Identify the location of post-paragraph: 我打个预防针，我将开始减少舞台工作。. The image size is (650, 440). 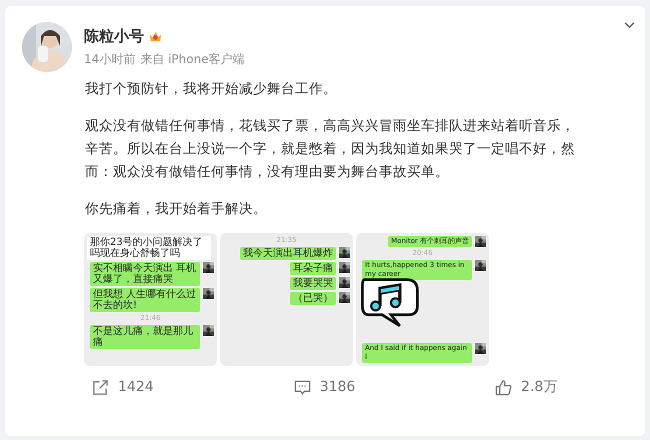
(211, 89).